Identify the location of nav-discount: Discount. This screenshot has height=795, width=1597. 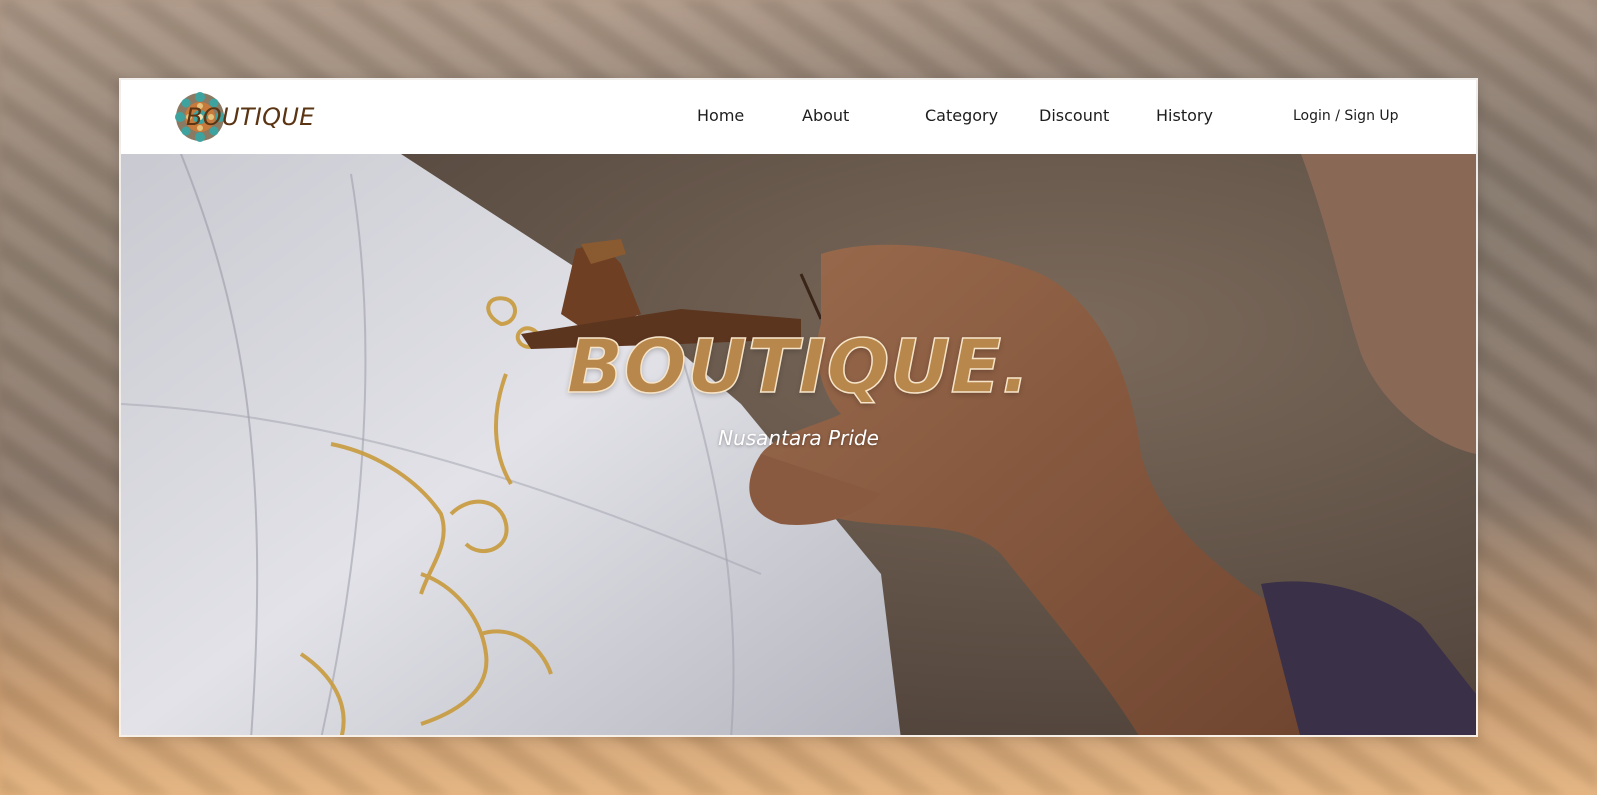
(1074, 115).